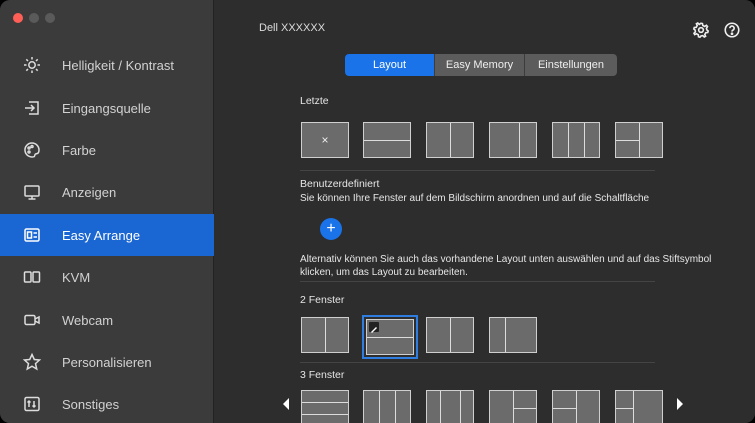  I want to click on close-window-button, so click(18, 18).